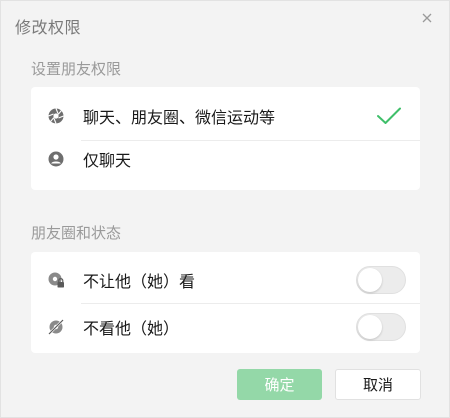  Describe the element at coordinates (225, 159) in the screenshot. I see `option-chat-only: 仅聊天` at that location.